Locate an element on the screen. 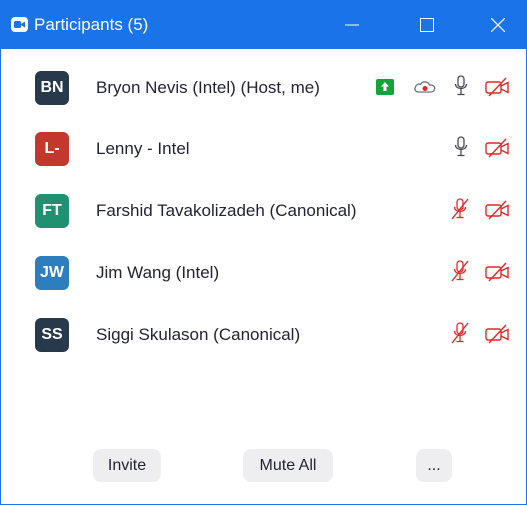 The image size is (527, 505). invite-button: Invite is located at coordinates (127, 465).